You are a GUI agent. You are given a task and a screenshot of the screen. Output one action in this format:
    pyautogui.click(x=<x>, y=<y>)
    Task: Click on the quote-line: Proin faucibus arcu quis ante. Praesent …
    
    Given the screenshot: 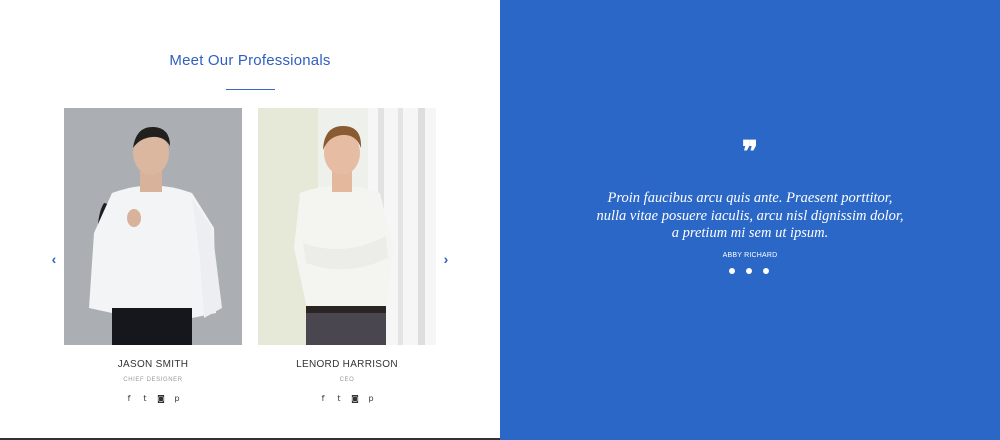 What is the action you would take?
    pyautogui.click(x=750, y=198)
    